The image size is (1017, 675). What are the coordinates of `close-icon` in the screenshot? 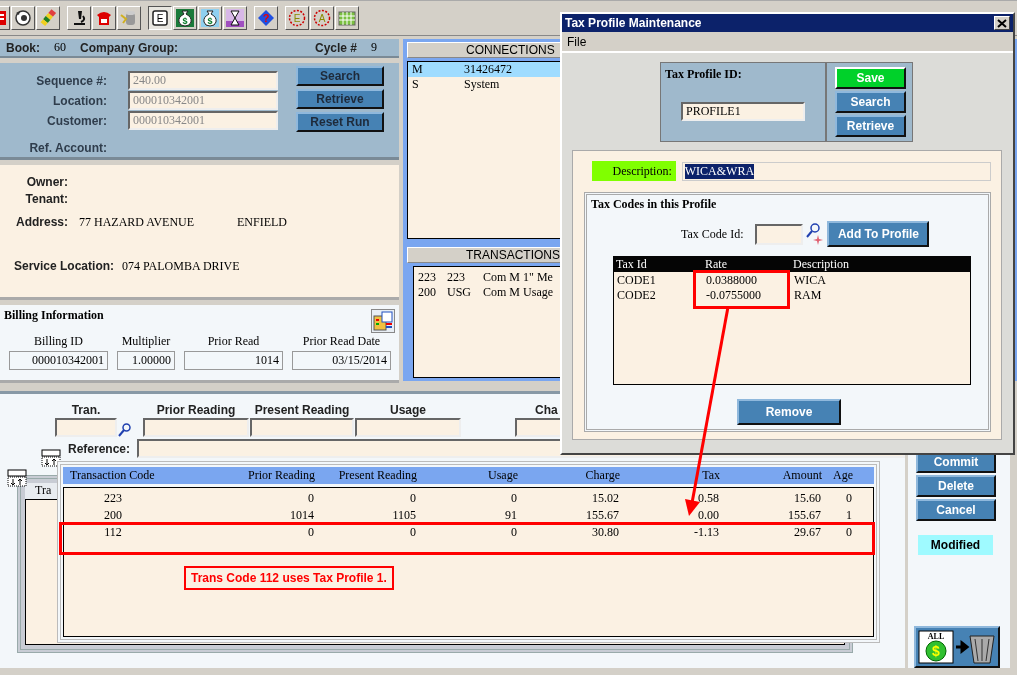 It's located at (1002, 23).